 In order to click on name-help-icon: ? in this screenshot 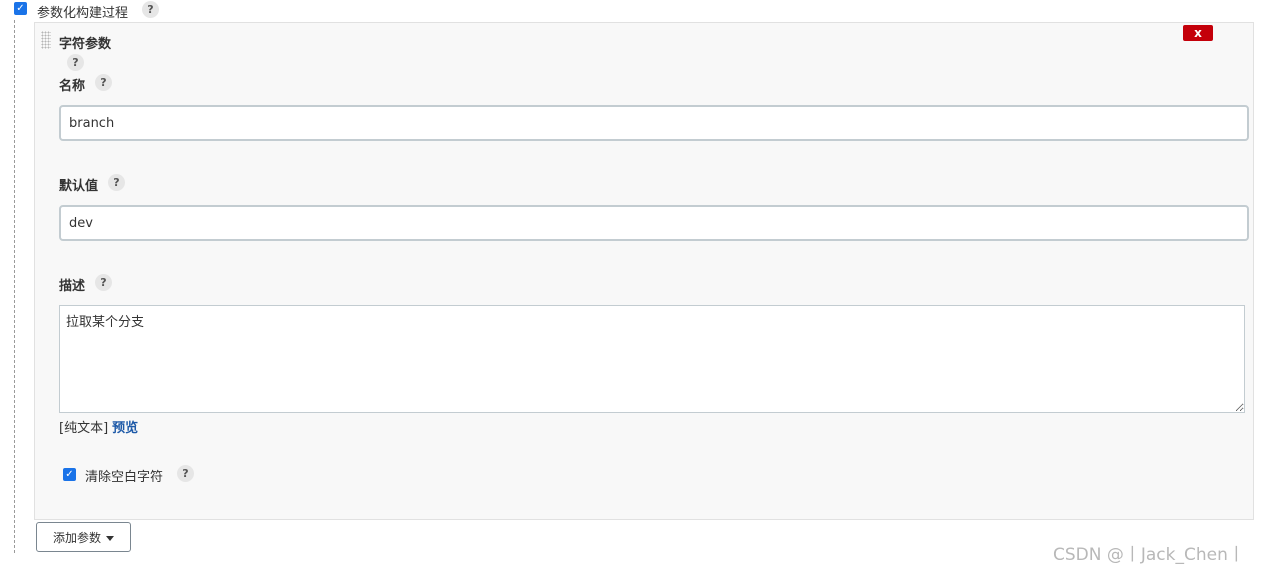, I will do `click(103, 82)`.